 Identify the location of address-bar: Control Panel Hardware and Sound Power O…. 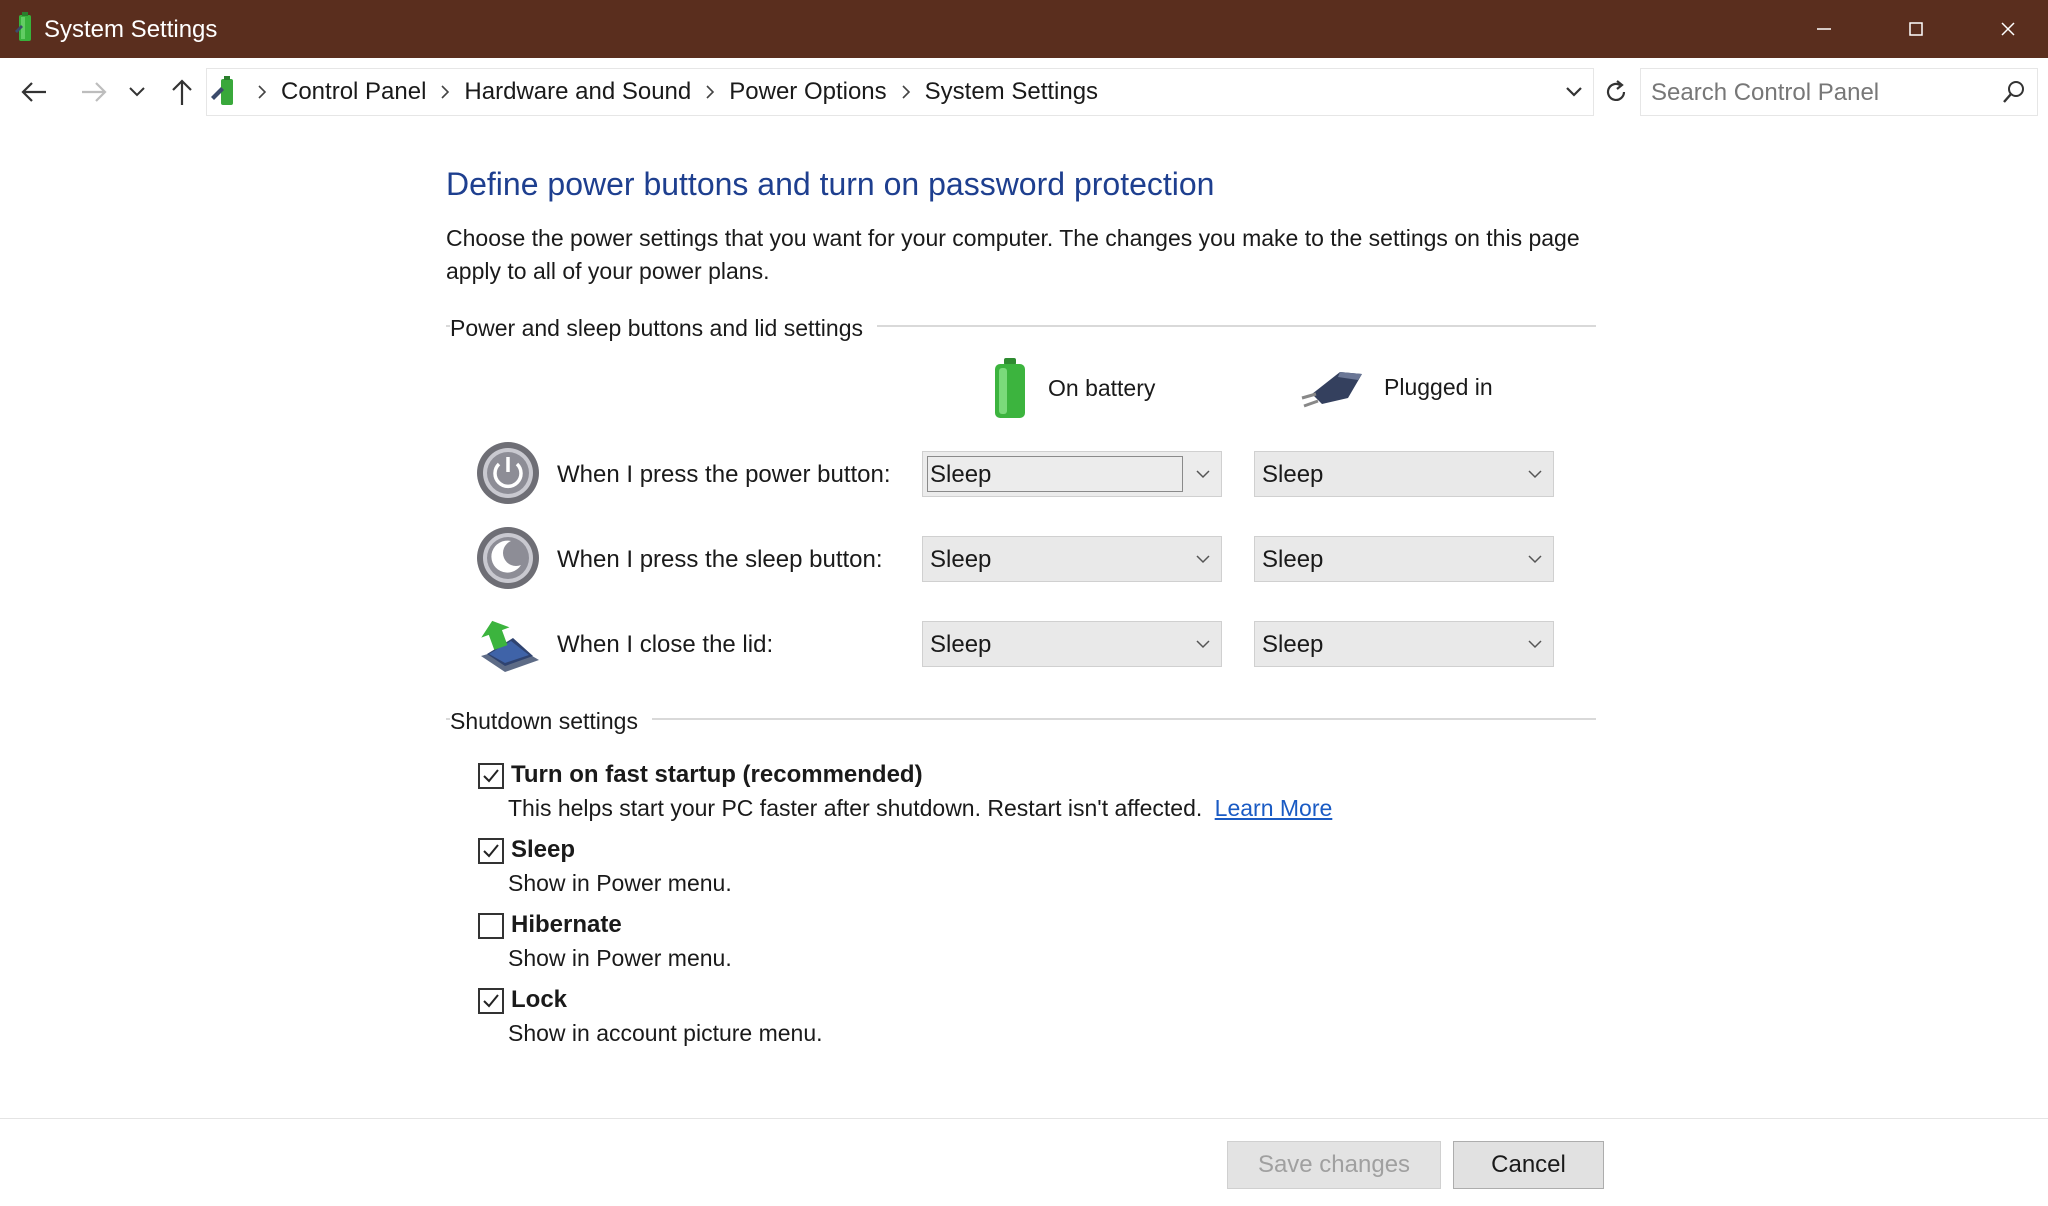
(900, 92).